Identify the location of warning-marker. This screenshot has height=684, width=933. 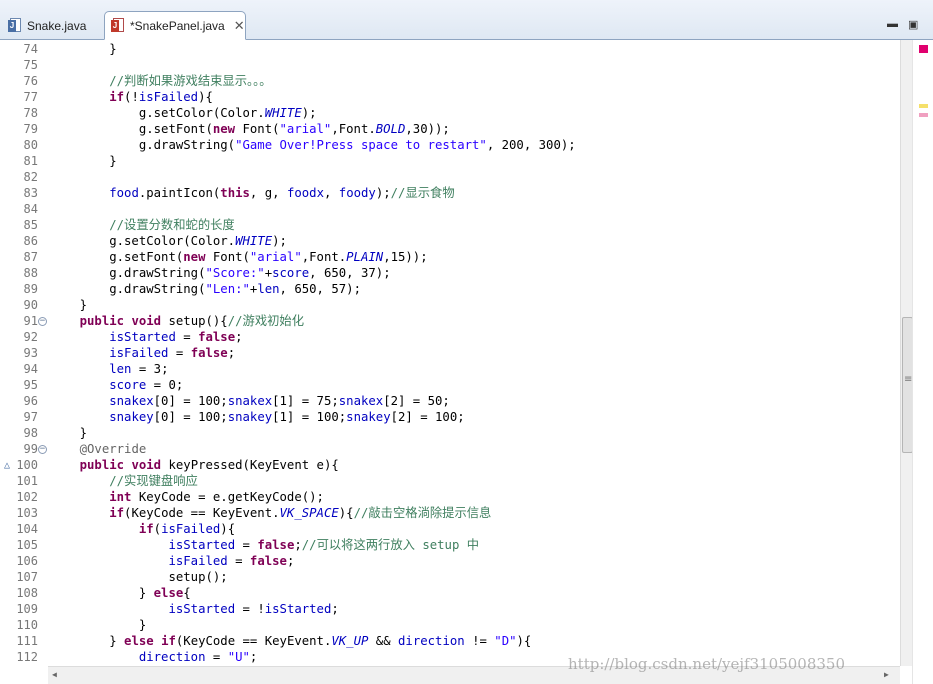
(923, 106).